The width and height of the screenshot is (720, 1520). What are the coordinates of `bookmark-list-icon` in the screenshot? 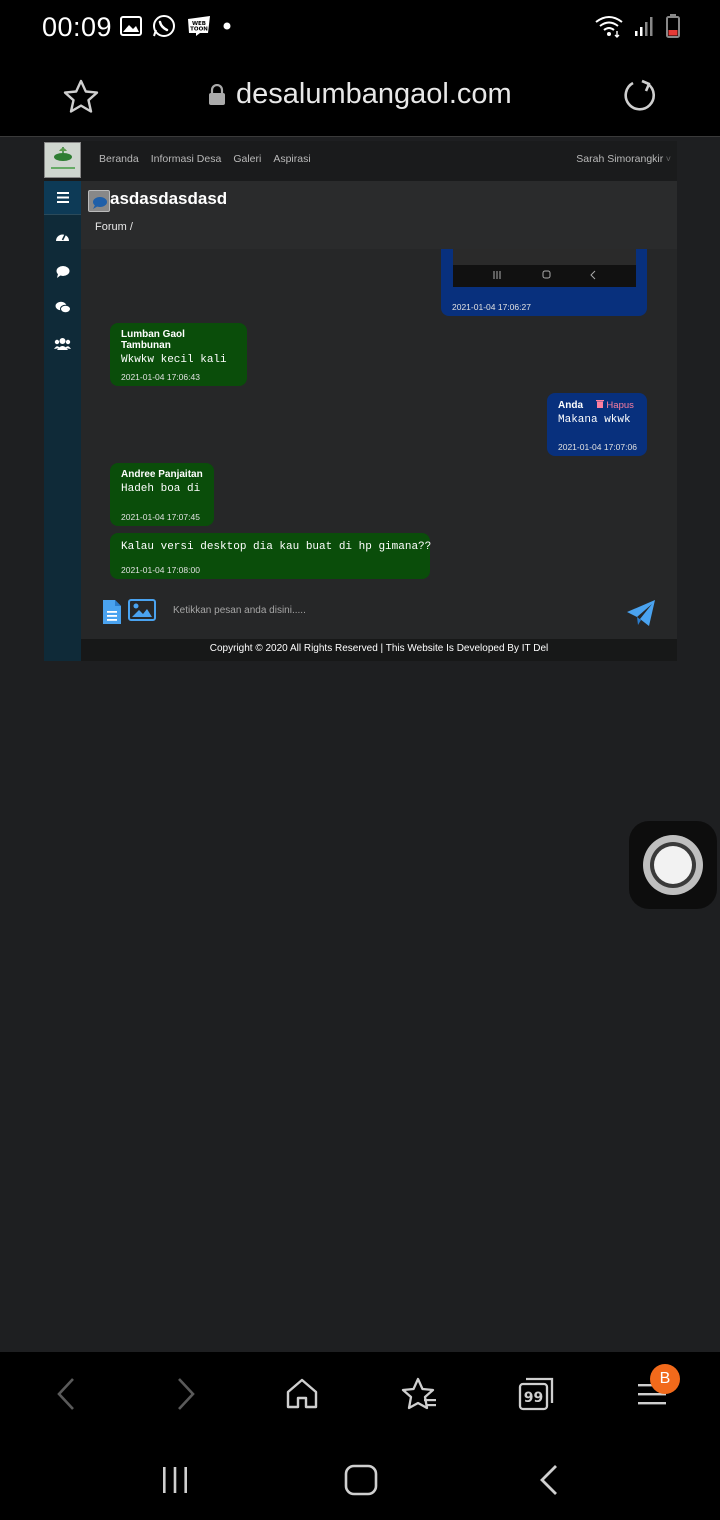 It's located at (418, 1393).